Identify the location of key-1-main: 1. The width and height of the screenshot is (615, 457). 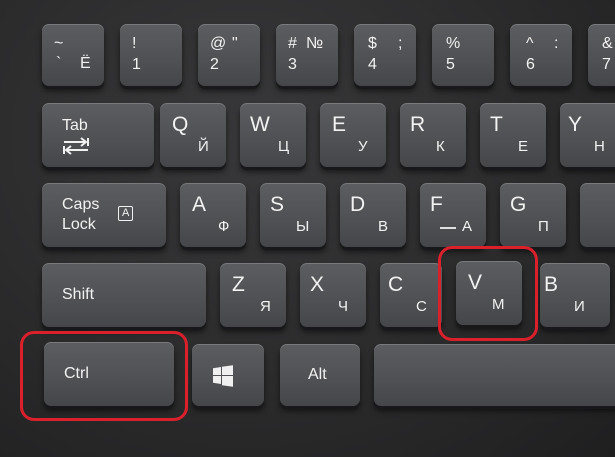
(136, 64).